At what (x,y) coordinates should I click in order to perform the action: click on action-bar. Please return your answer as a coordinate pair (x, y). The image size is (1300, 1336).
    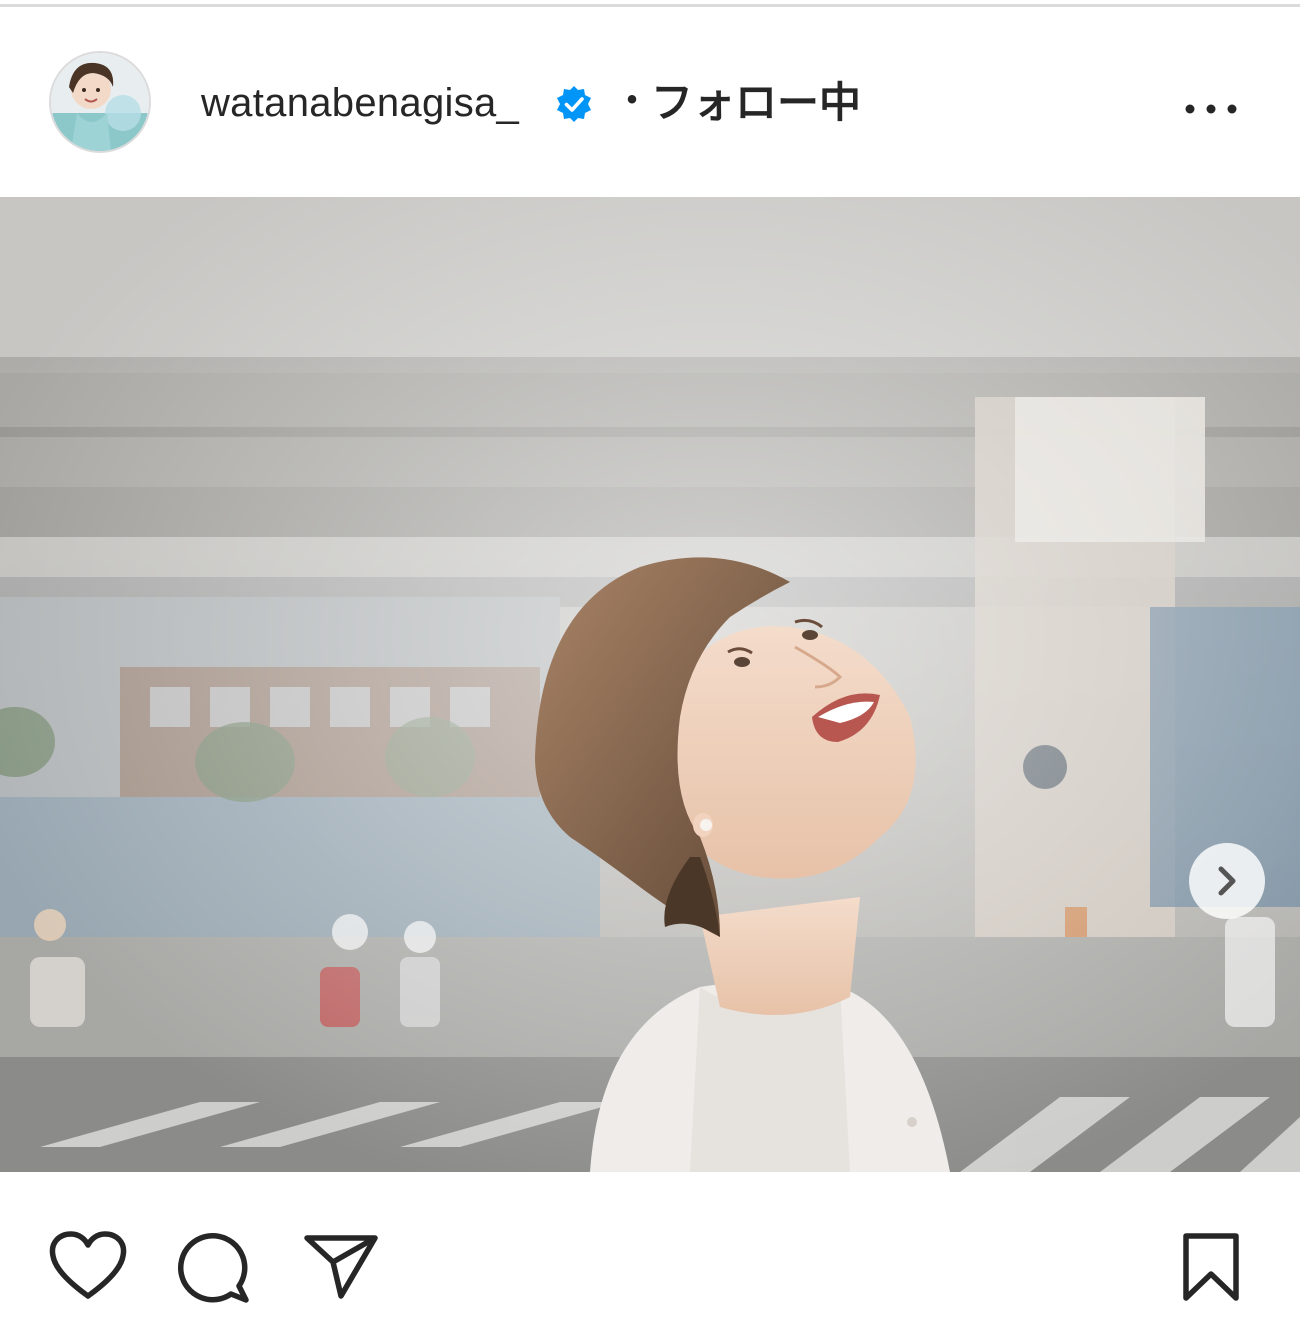
    Looking at the image, I should click on (650, 1254).